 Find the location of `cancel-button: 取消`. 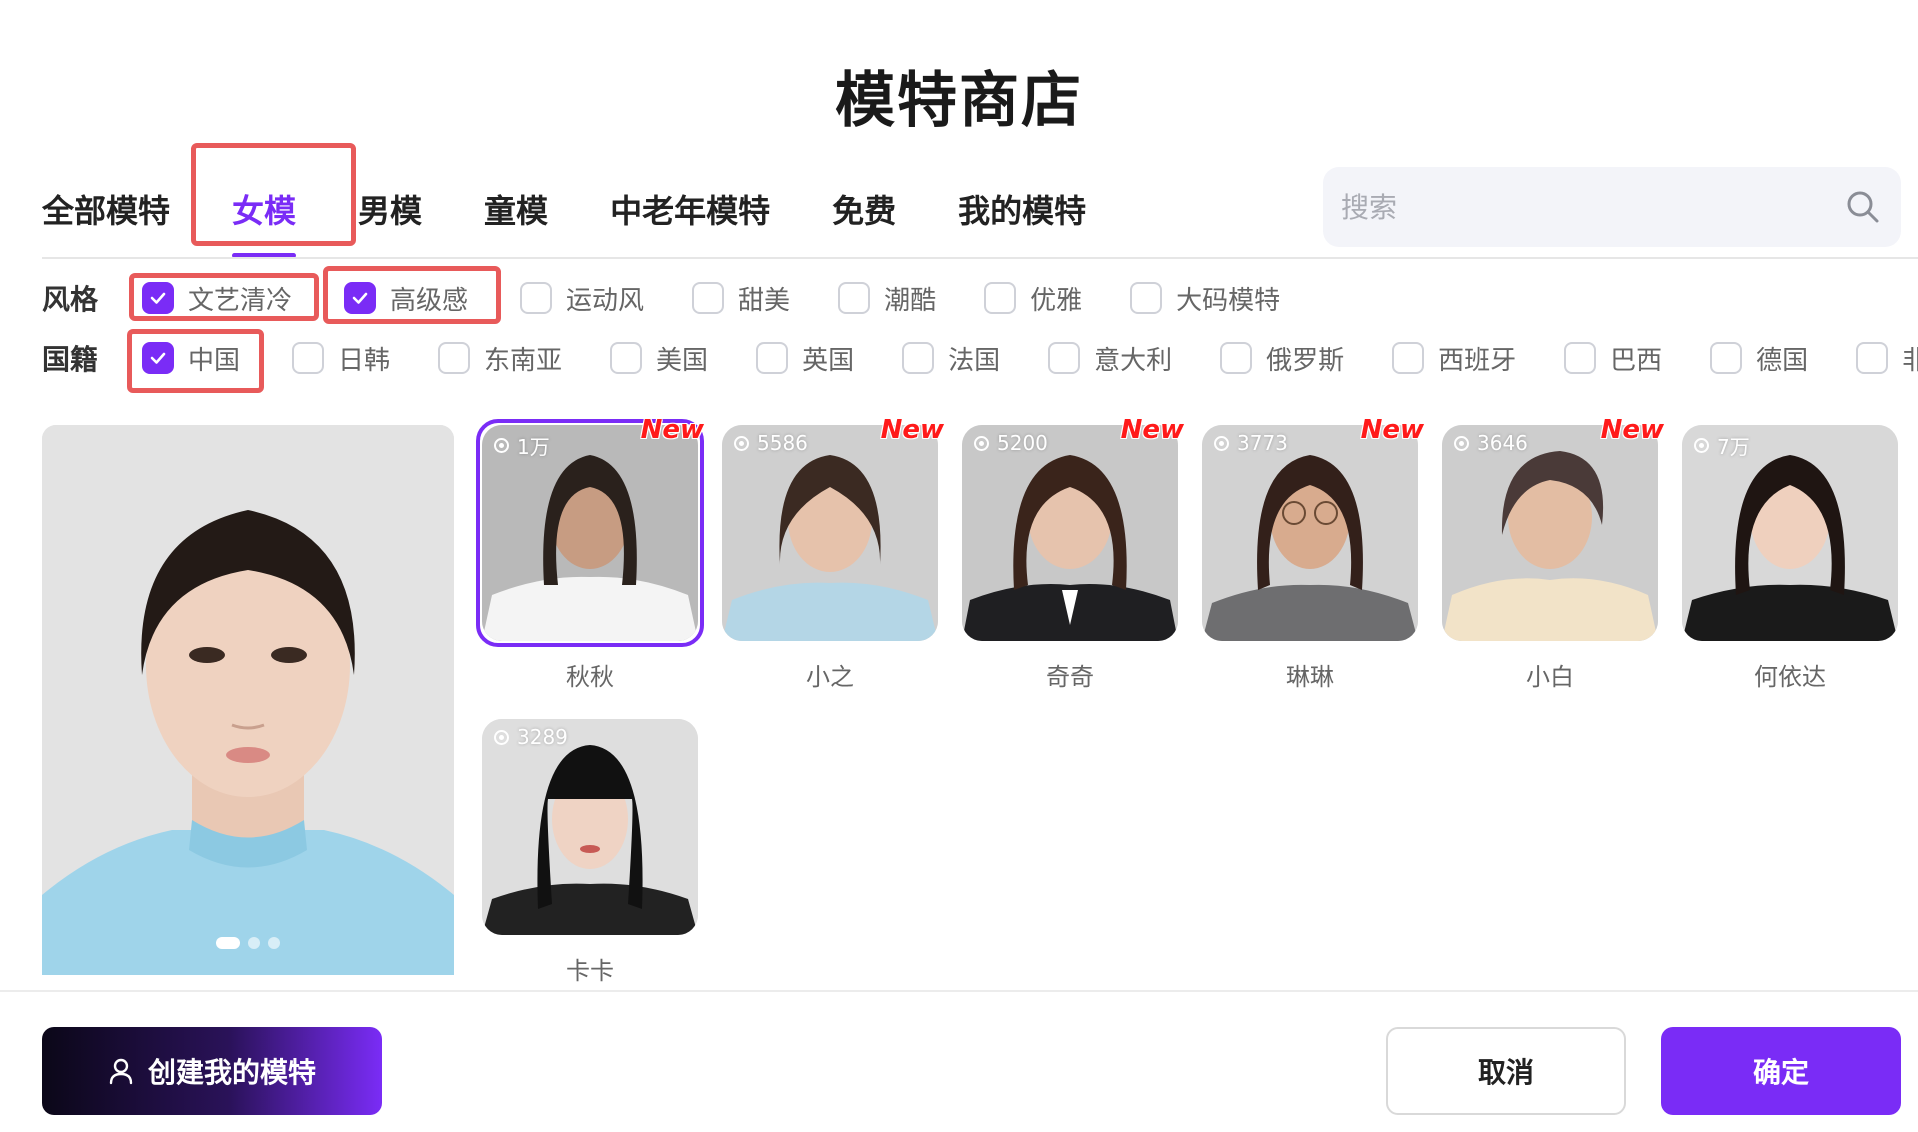

cancel-button: 取消 is located at coordinates (1506, 1071).